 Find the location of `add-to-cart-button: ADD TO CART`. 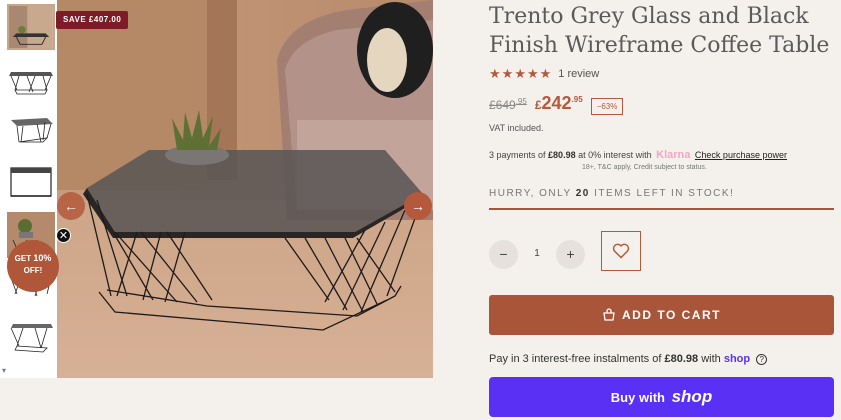

add-to-cart-button: ADD TO CART is located at coordinates (661, 315).